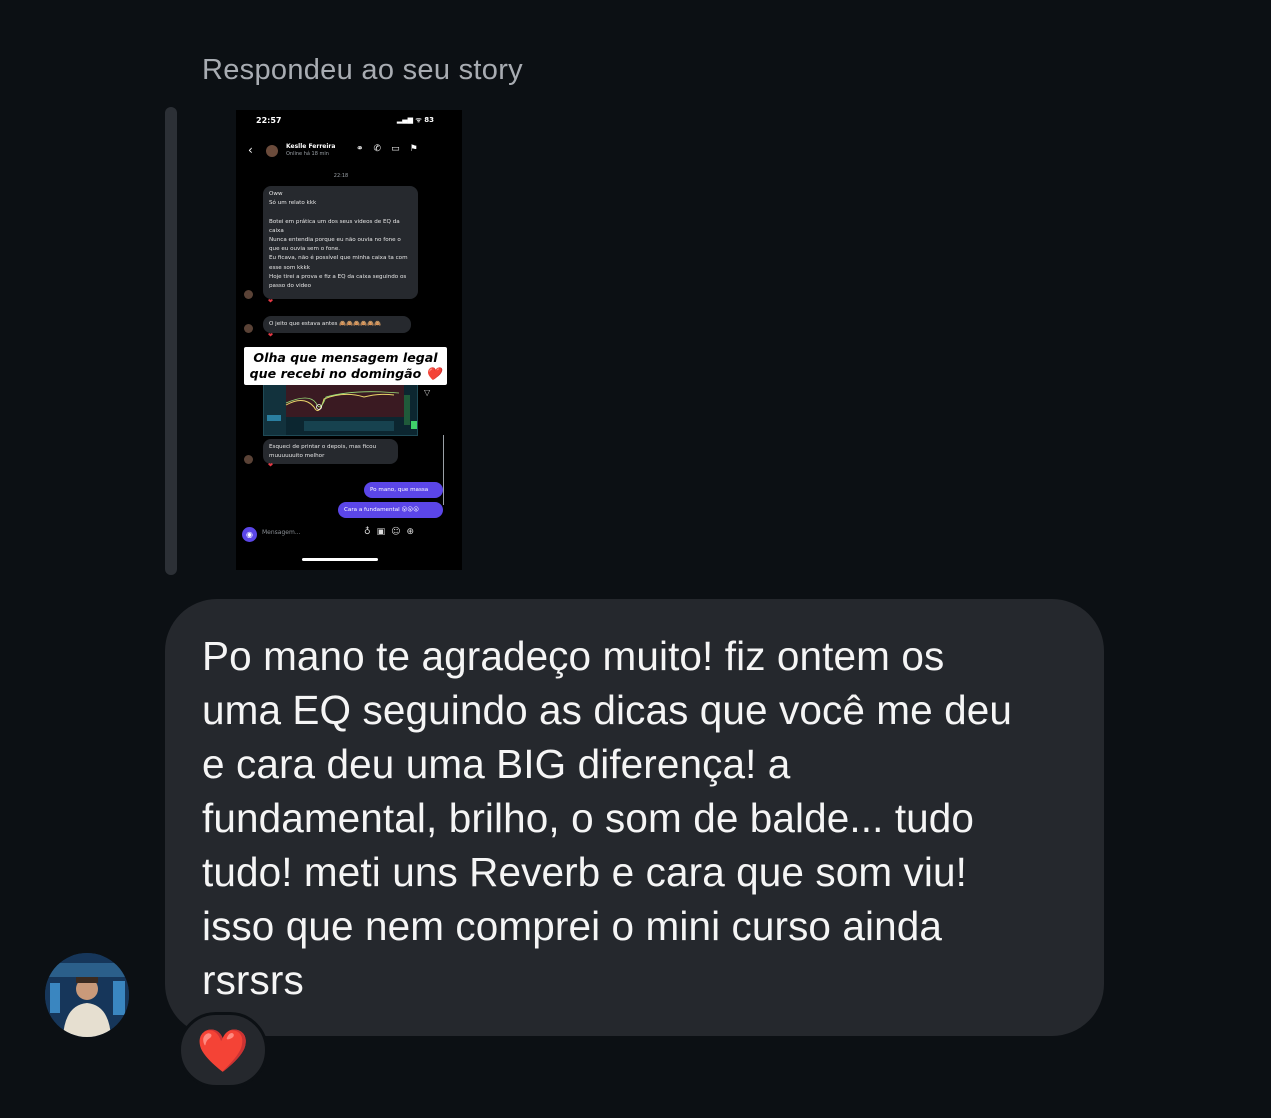  Describe the element at coordinates (427, 392) in the screenshot. I see `story-share-icon: ▽` at that location.